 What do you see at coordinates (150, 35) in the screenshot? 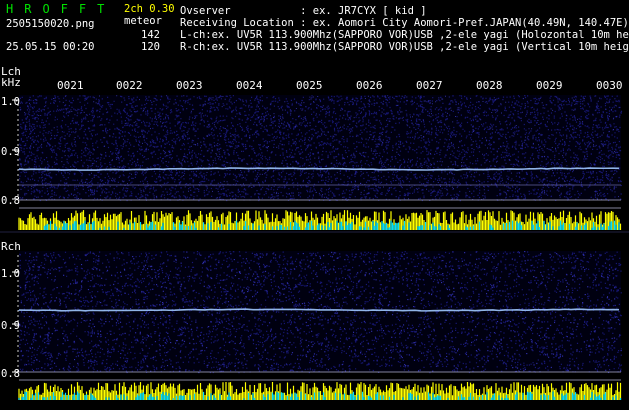
I see `lch-count: 142` at bounding box center [150, 35].